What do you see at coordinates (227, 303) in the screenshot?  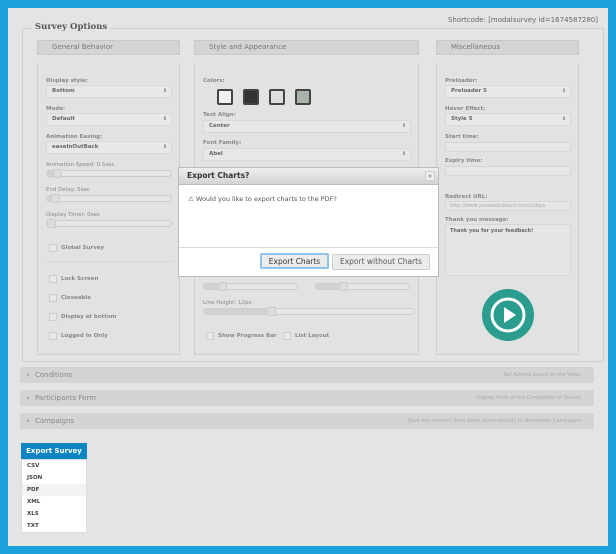 I see `line-height-label: Line Height: 12px` at bounding box center [227, 303].